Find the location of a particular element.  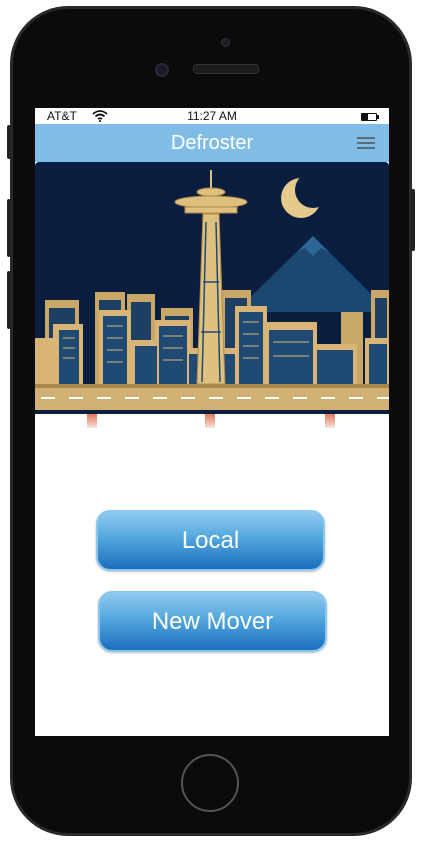

front-camera is located at coordinates (162, 70).